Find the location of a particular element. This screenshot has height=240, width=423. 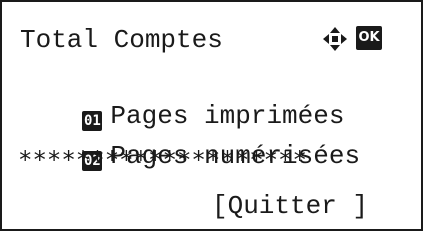

ok-key-icon: OK is located at coordinates (369, 38).